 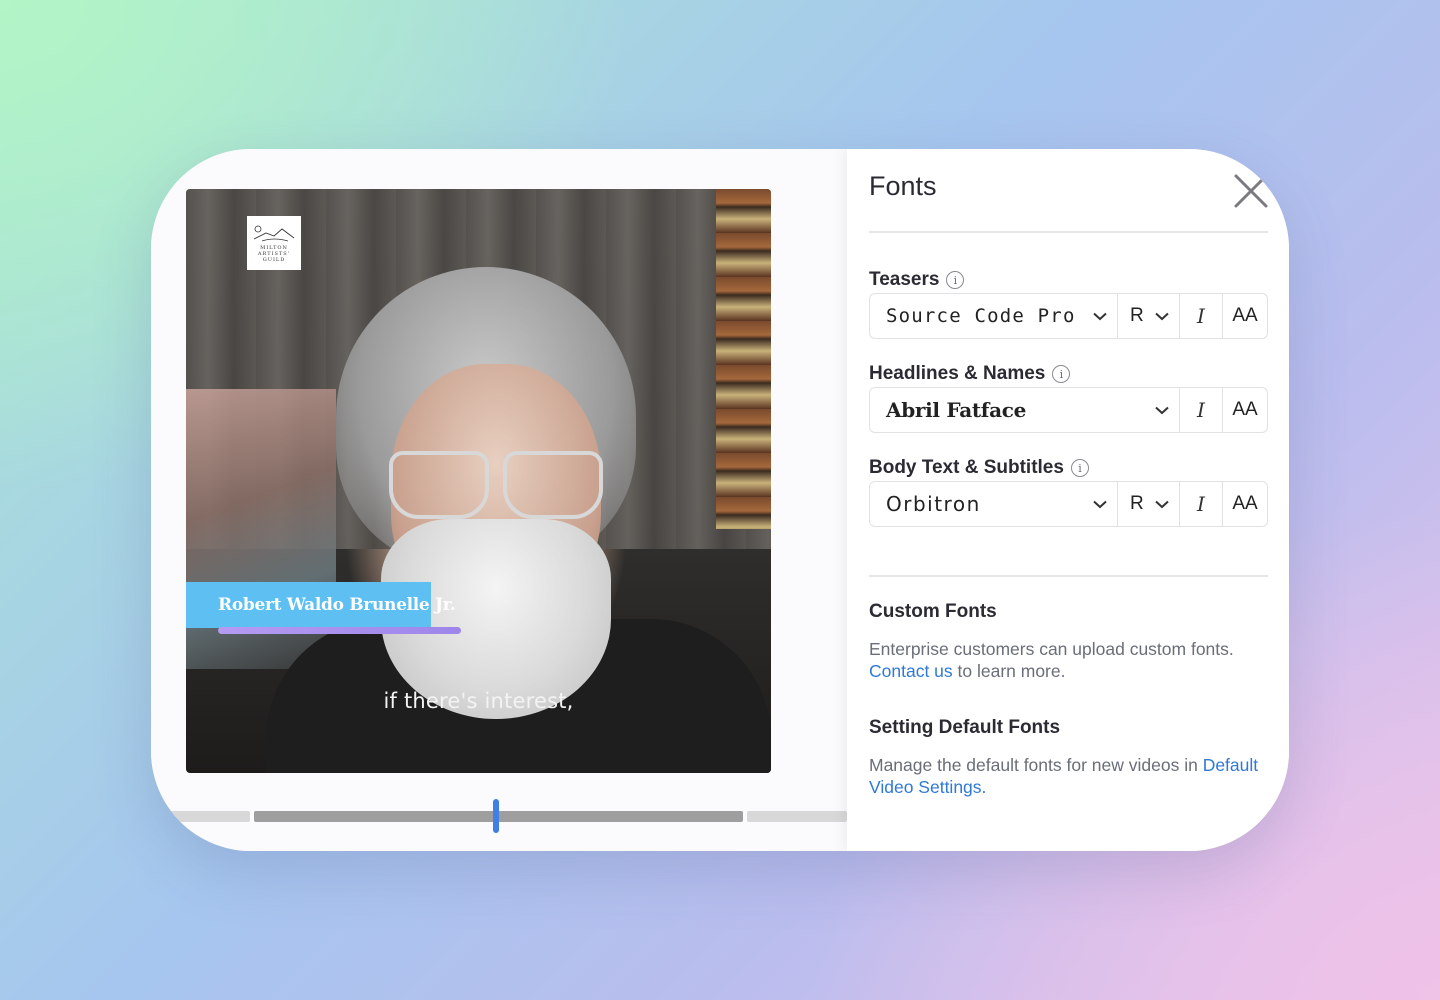 What do you see at coordinates (911, 671) in the screenshot?
I see `contact-us-link: Contact us` at bounding box center [911, 671].